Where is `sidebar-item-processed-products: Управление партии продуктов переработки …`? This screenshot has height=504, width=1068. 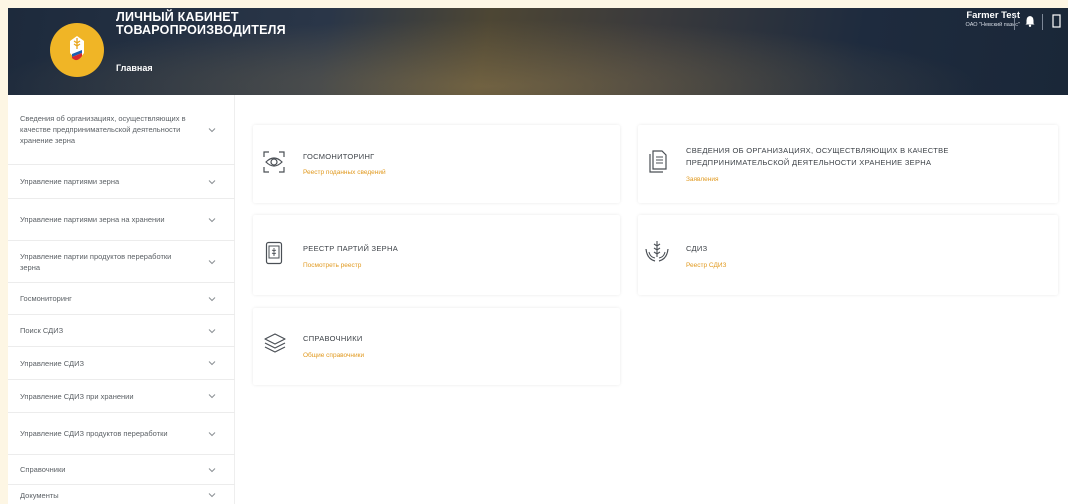
sidebar-item-processed-products: Управление партии продуктов переработки … is located at coordinates (121, 262).